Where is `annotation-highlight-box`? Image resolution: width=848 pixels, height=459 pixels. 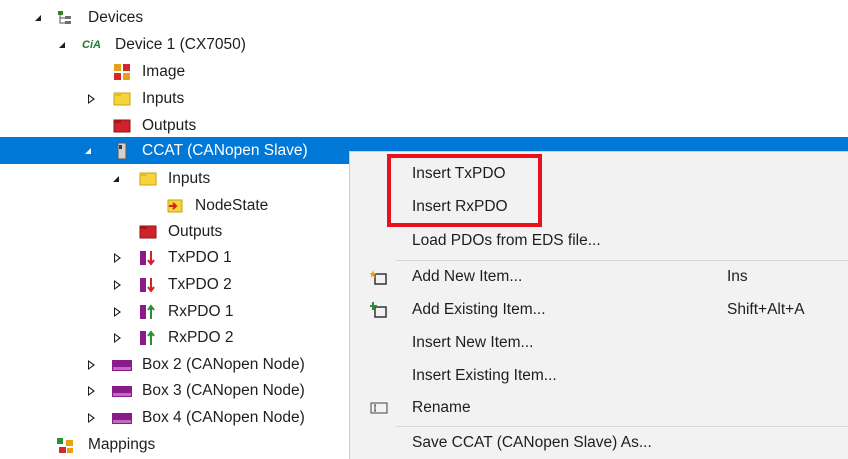 annotation-highlight-box is located at coordinates (464, 190).